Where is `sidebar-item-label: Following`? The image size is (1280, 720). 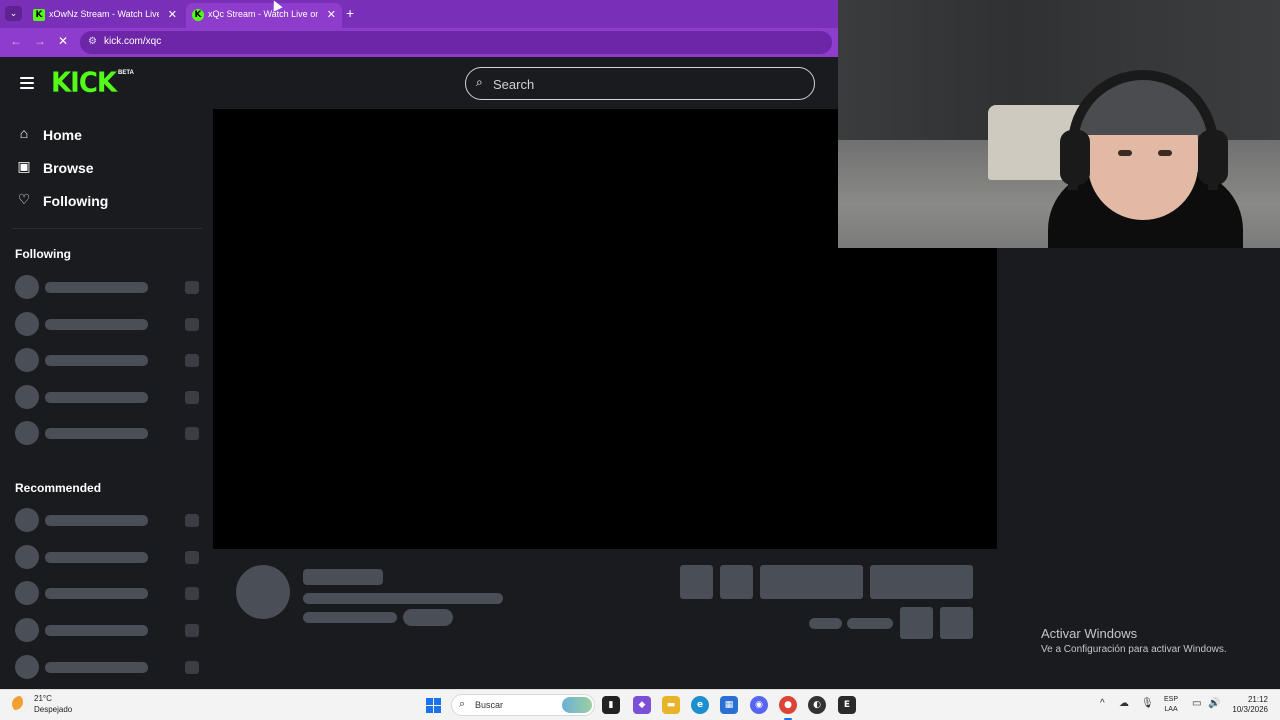 sidebar-item-label: Following is located at coordinates (76, 201).